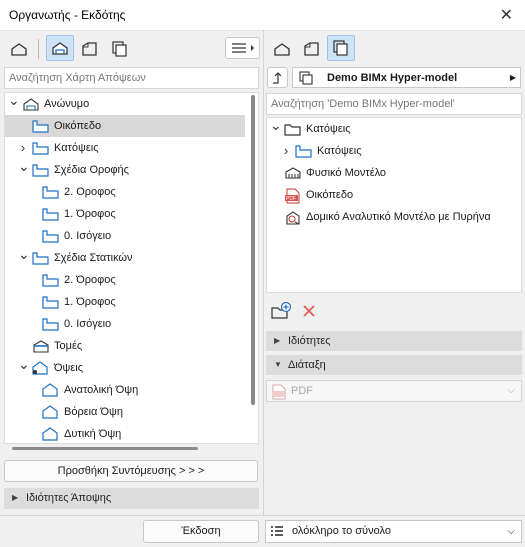  What do you see at coordinates (125, 104) in the screenshot?
I see `tree-item-anonymous: ⌄ Ανώνυμο` at bounding box center [125, 104].